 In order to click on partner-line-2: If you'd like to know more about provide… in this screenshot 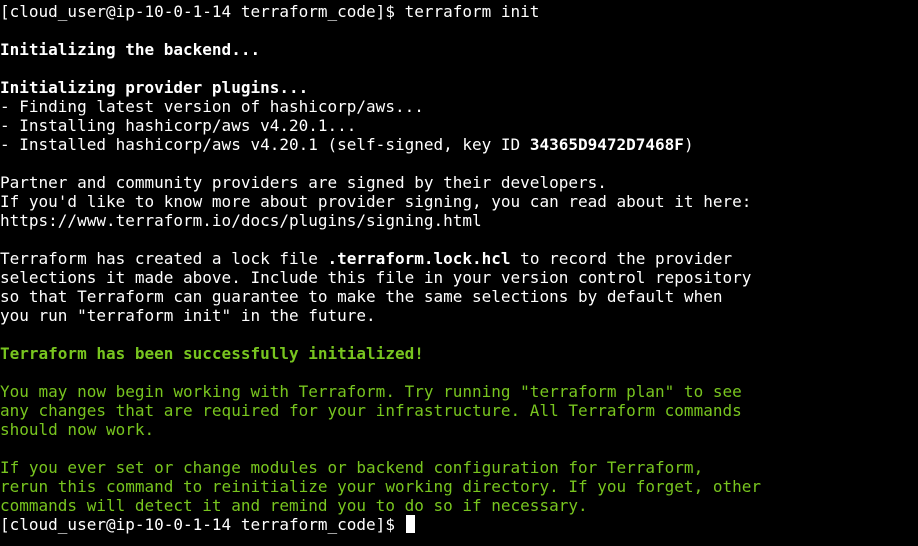, I will do `click(376, 201)`.